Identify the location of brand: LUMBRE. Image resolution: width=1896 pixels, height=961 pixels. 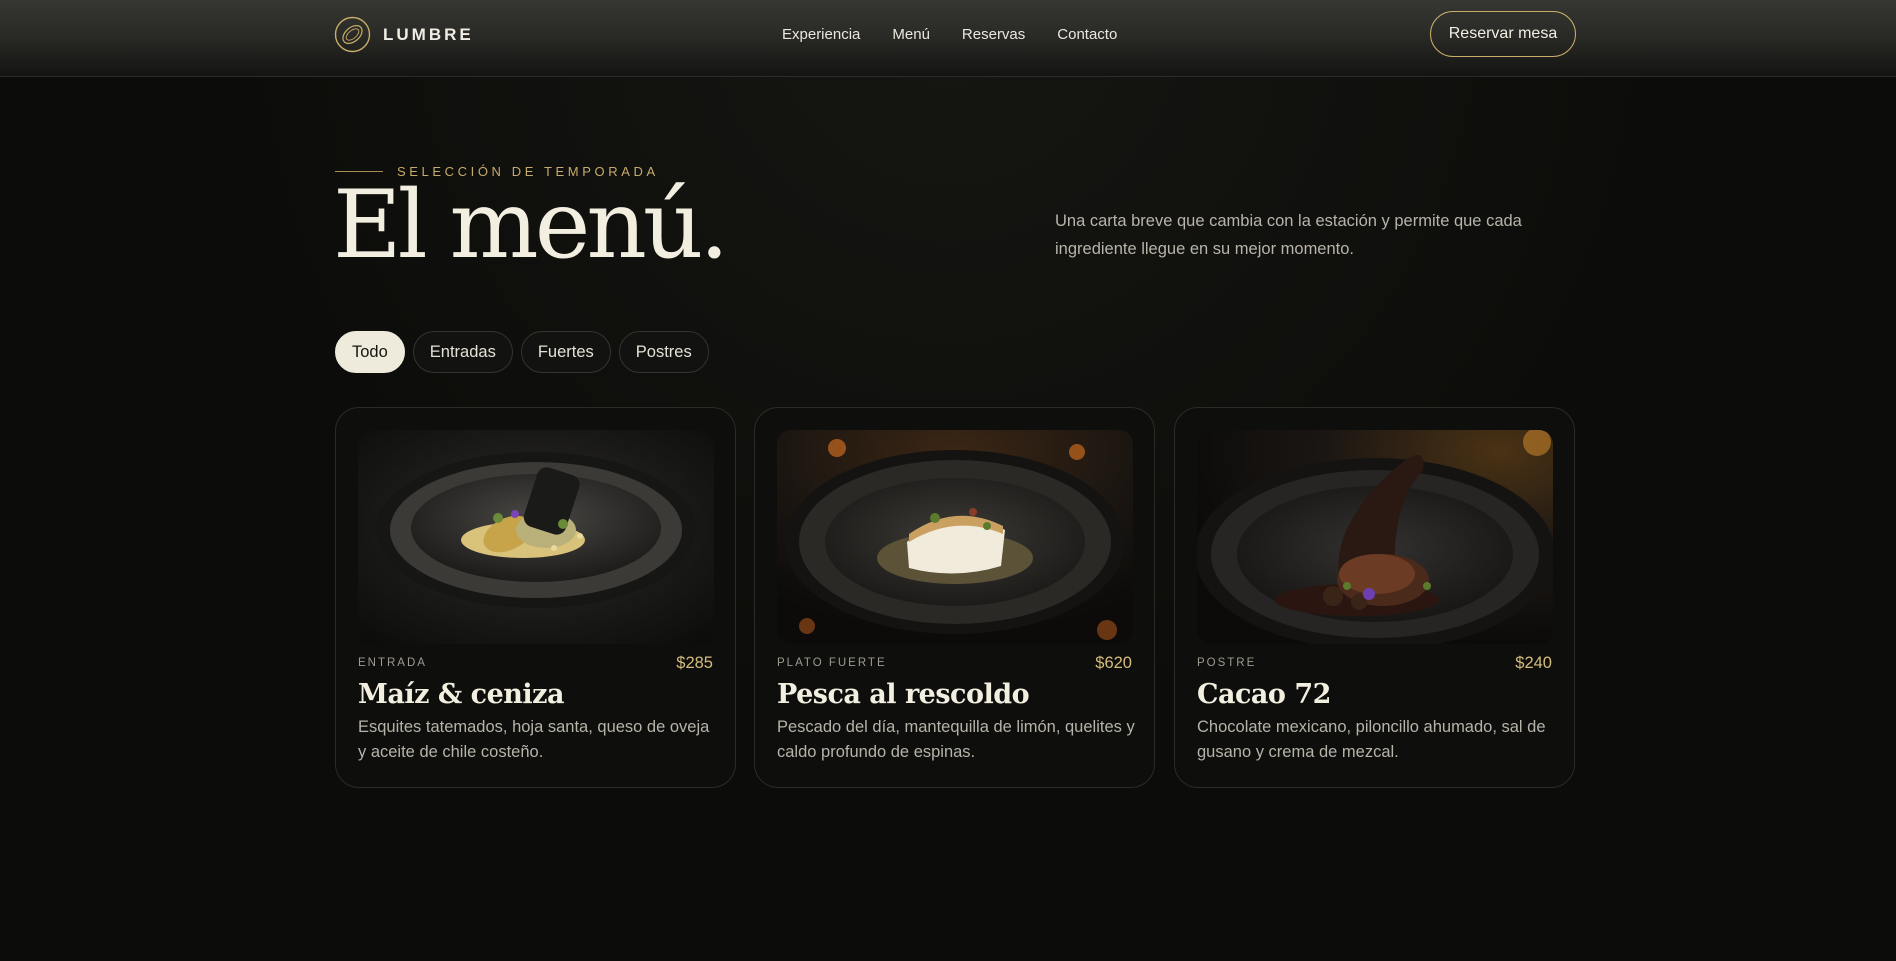
(404, 34).